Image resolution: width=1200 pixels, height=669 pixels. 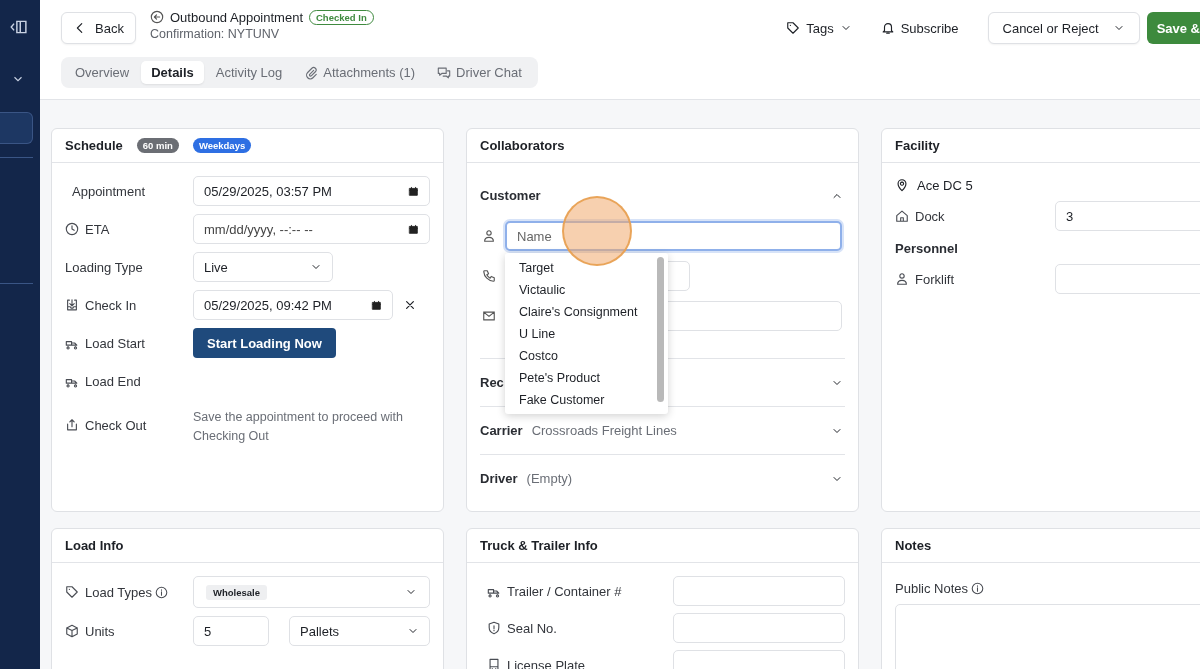 What do you see at coordinates (263, 267) in the screenshot?
I see `loading-type-select: Live` at bounding box center [263, 267].